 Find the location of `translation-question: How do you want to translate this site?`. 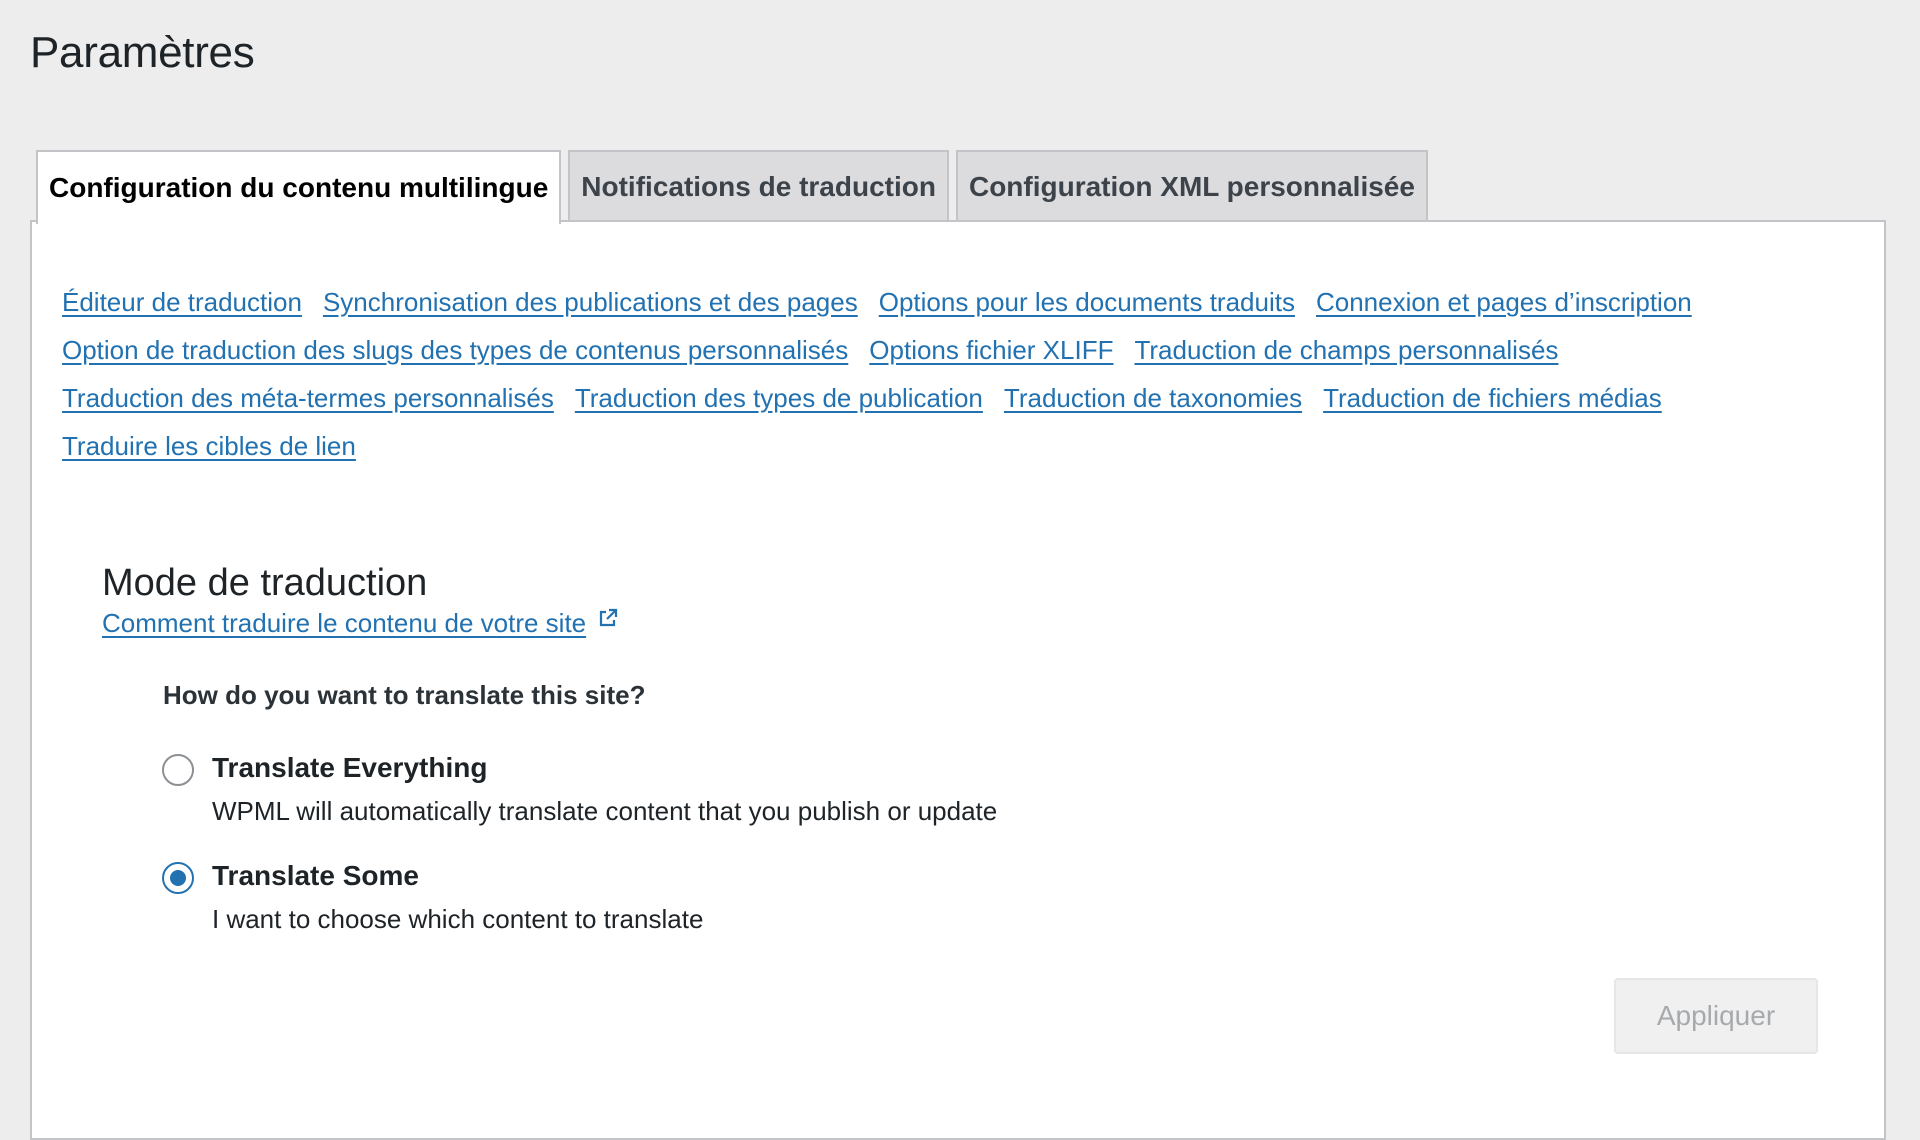

translation-question: How do you want to translate this site? is located at coordinates (404, 695).